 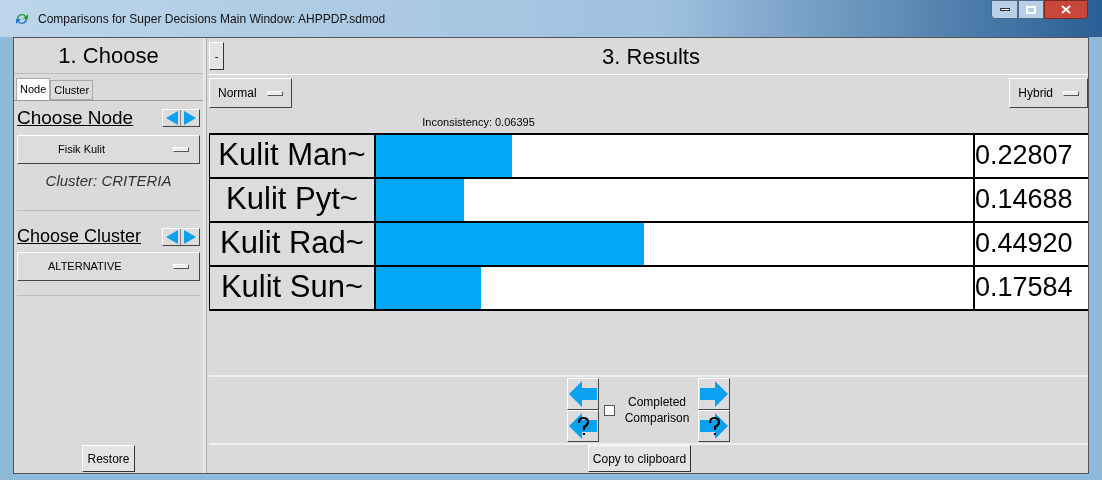 What do you see at coordinates (1004, 9) in the screenshot?
I see `minimize-button` at bounding box center [1004, 9].